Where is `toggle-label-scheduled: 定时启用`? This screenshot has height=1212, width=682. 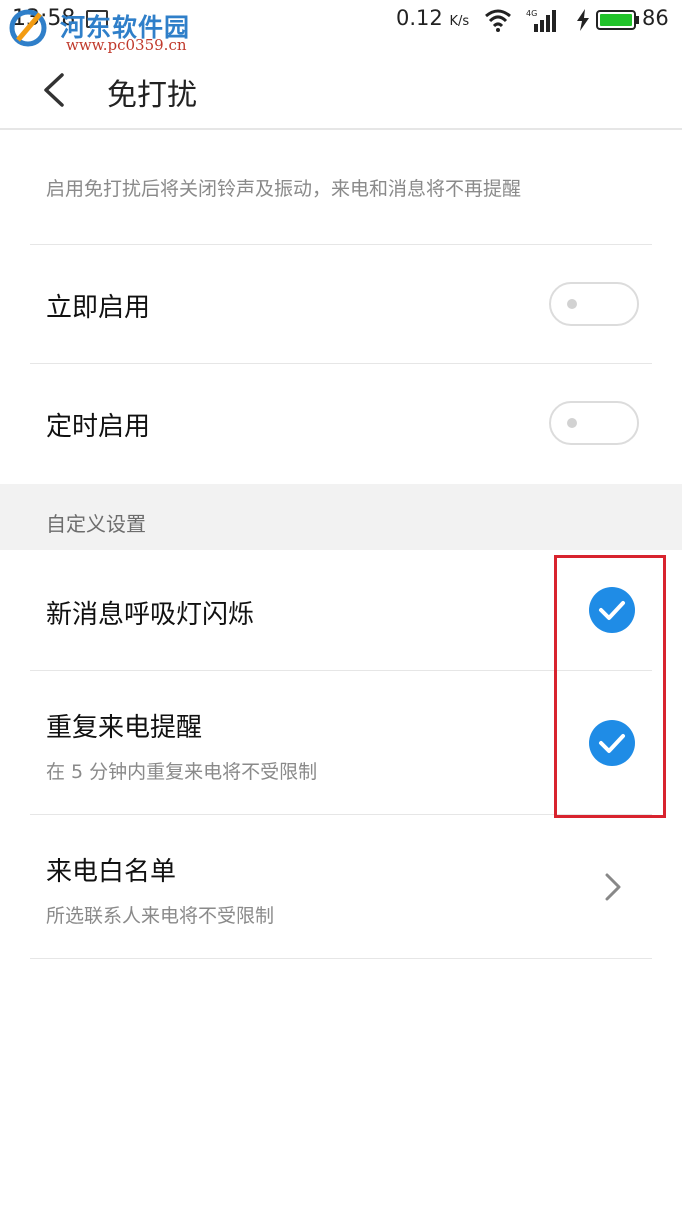 toggle-label-scheduled: 定时启用 is located at coordinates (98, 427).